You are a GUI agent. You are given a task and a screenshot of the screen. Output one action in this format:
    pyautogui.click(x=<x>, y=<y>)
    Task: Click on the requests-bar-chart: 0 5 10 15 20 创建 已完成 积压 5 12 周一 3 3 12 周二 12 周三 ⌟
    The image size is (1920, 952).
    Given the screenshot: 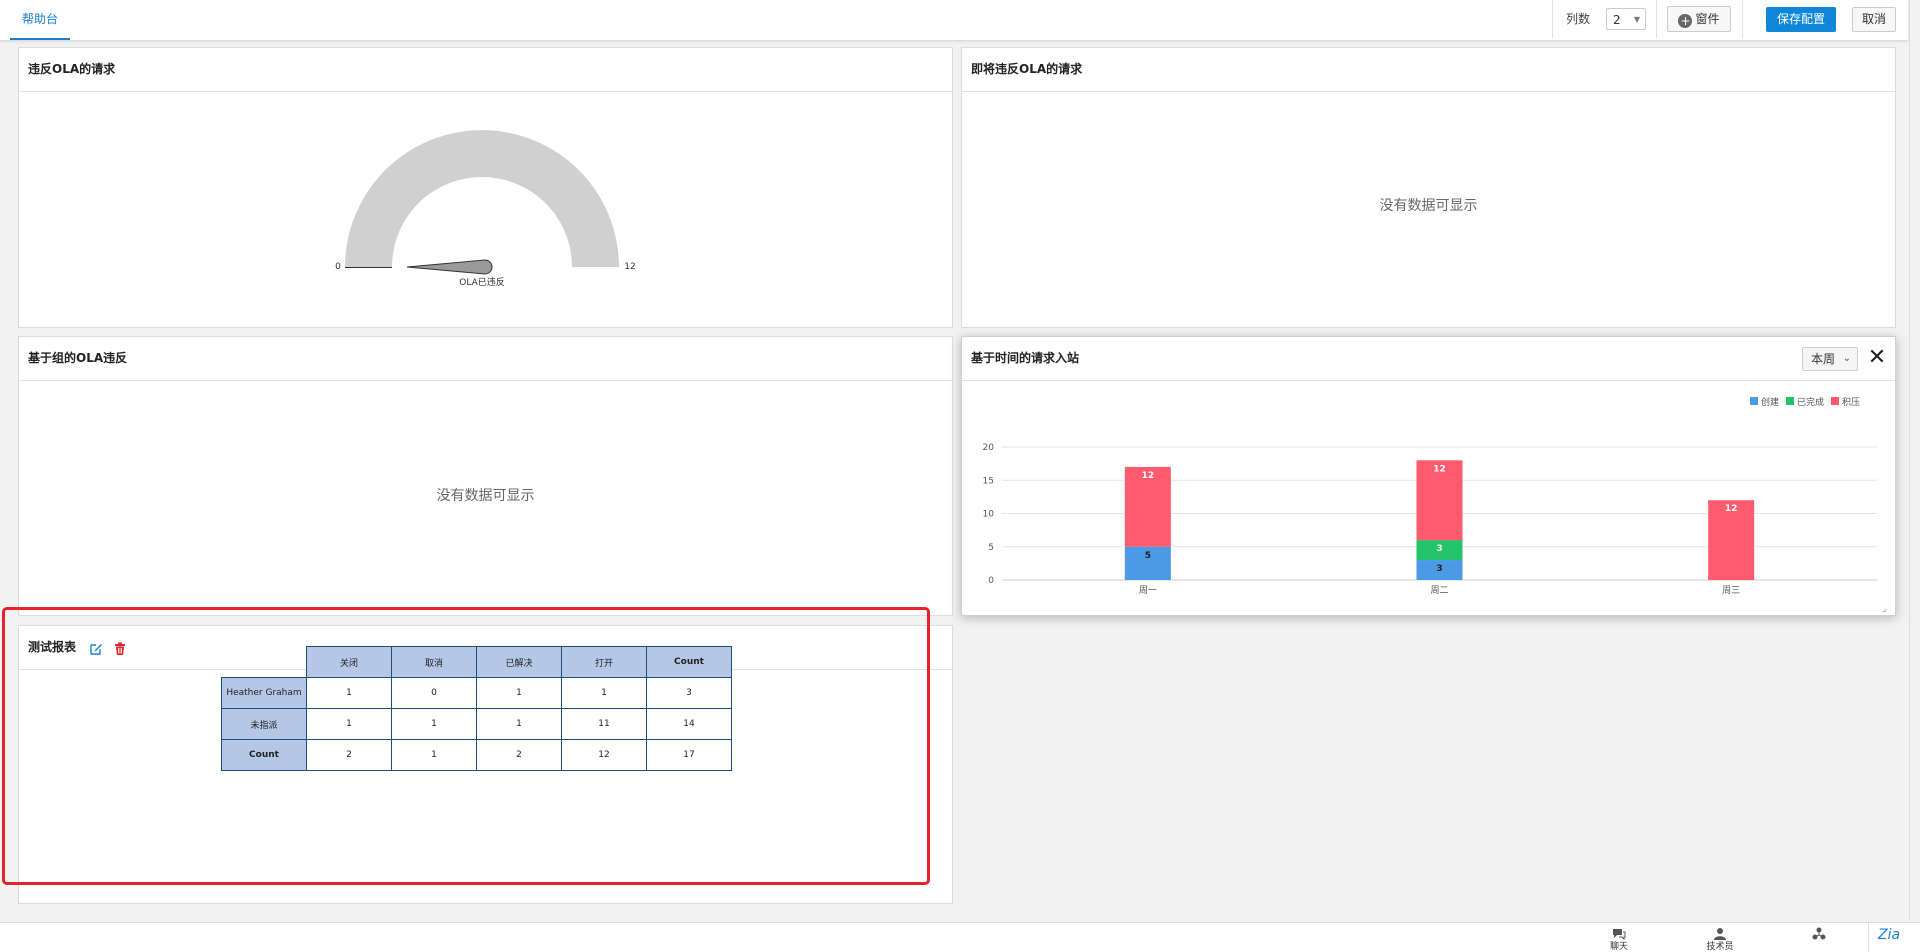 What is the action you would take?
    pyautogui.click(x=1435, y=505)
    